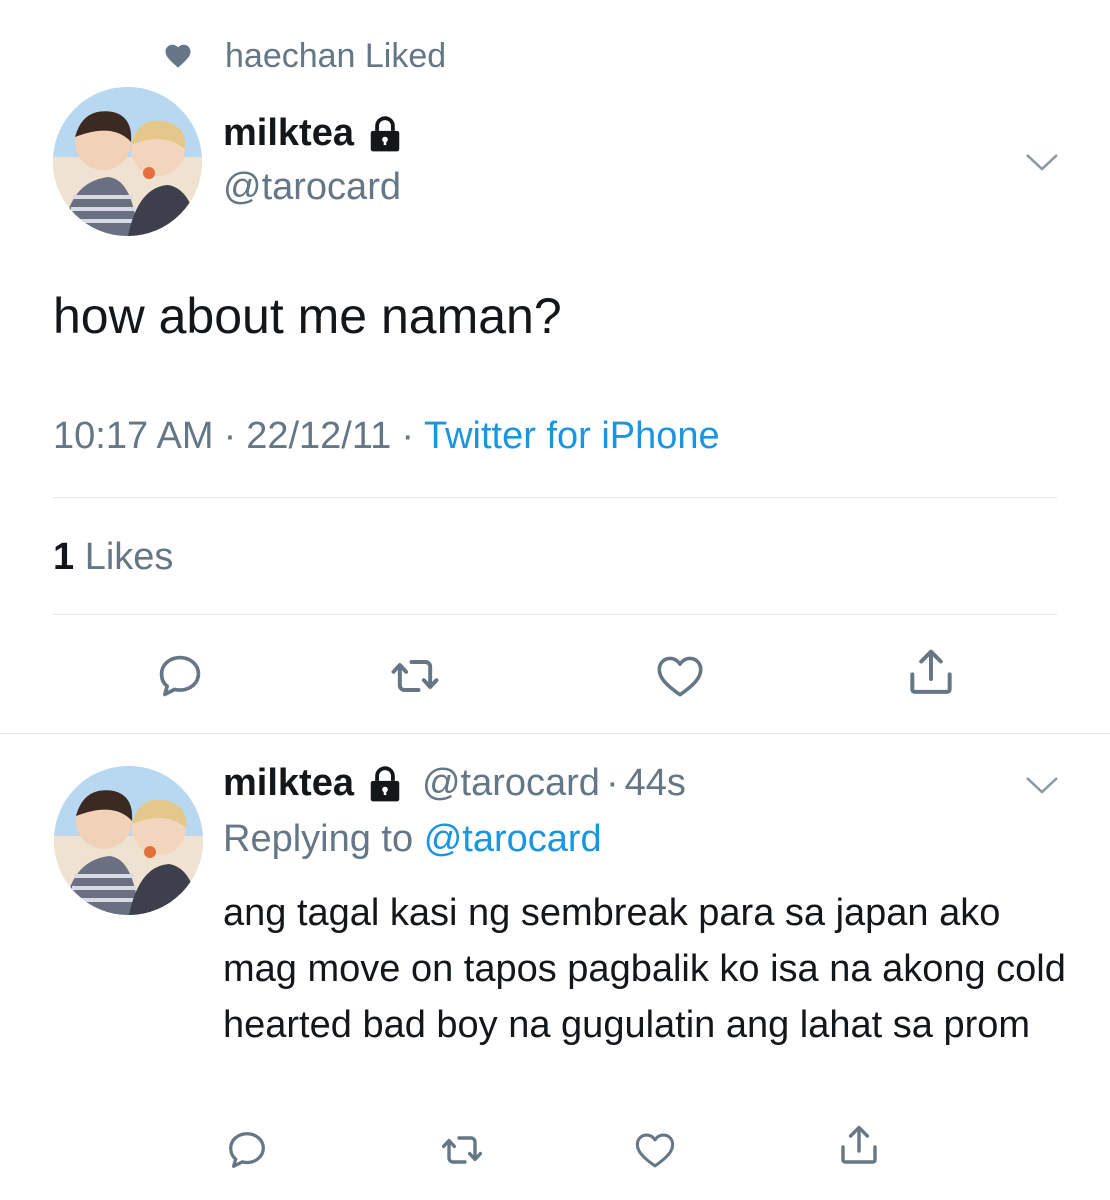 This screenshot has height=1200, width=1110. I want to click on social-context: haechan Liked, so click(304, 56).